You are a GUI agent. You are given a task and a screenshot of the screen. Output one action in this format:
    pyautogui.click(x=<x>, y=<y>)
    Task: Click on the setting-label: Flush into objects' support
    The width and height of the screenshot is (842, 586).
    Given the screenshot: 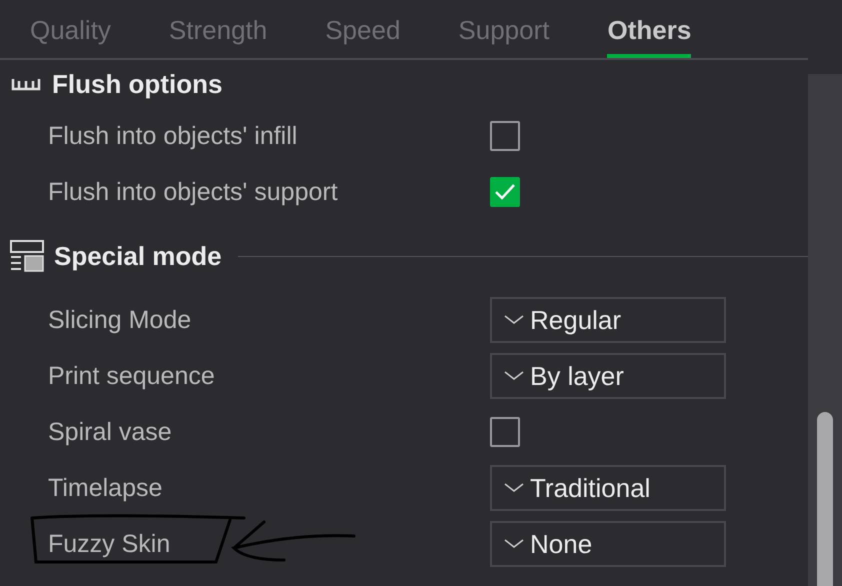 What is the action you would take?
    pyautogui.click(x=193, y=192)
    